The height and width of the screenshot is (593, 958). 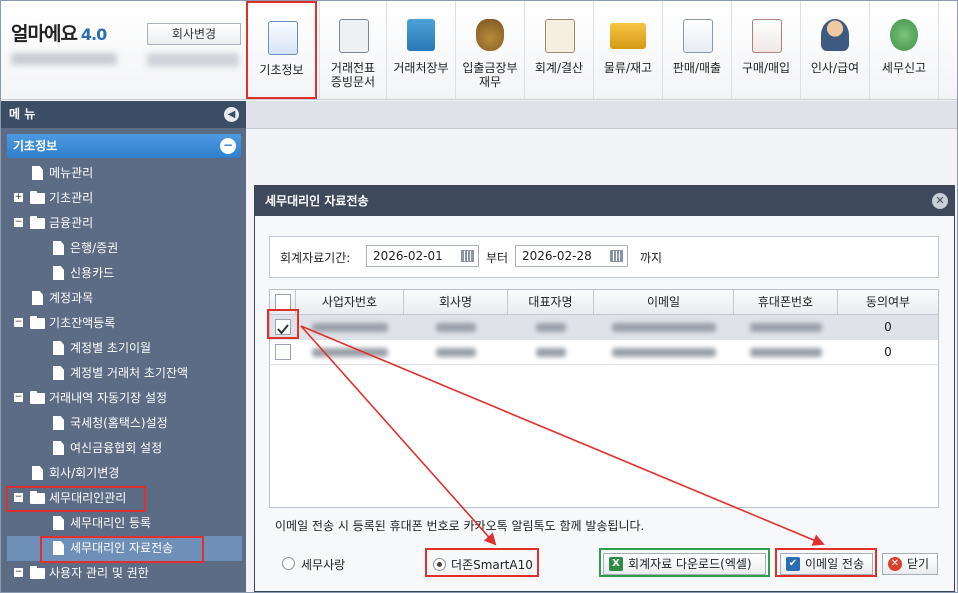 I want to click on arrow-checkbox-to-duzon, so click(x=398, y=435).